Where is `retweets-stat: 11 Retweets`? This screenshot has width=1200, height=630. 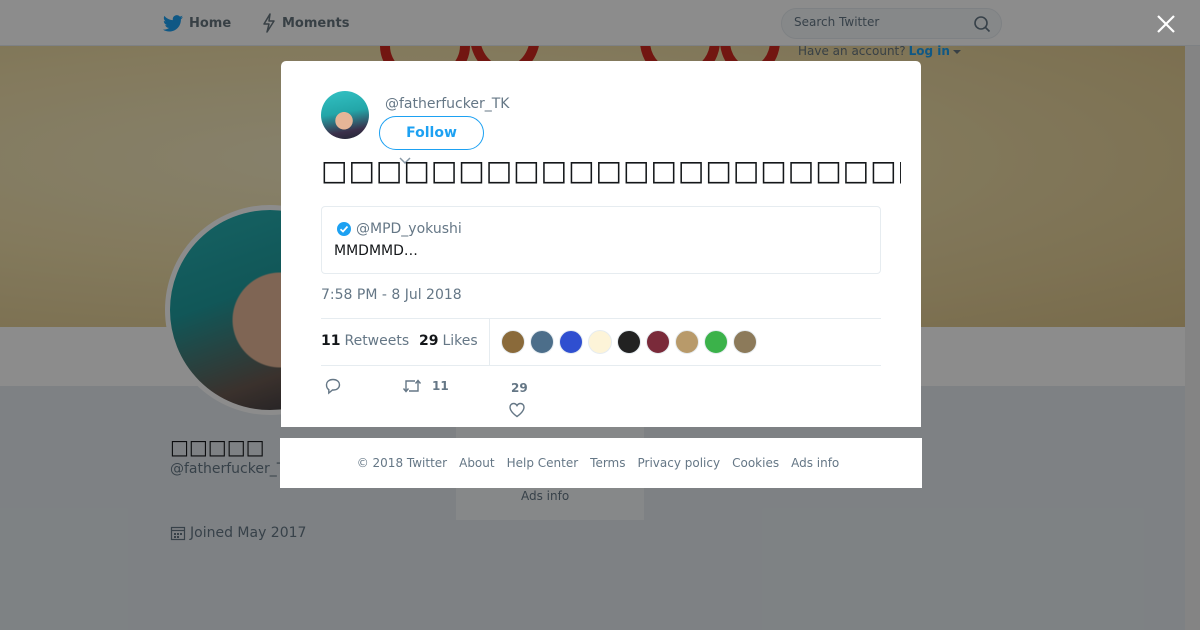 retweets-stat: 11 Retweets is located at coordinates (365, 341).